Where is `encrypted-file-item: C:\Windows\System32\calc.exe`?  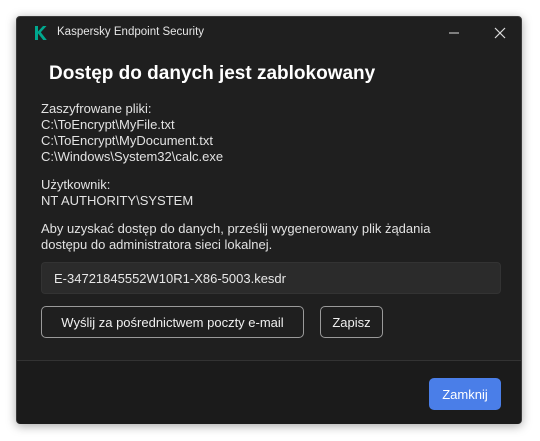 encrypted-file-item: C:\Windows\System32\calc.exe is located at coordinates (132, 156).